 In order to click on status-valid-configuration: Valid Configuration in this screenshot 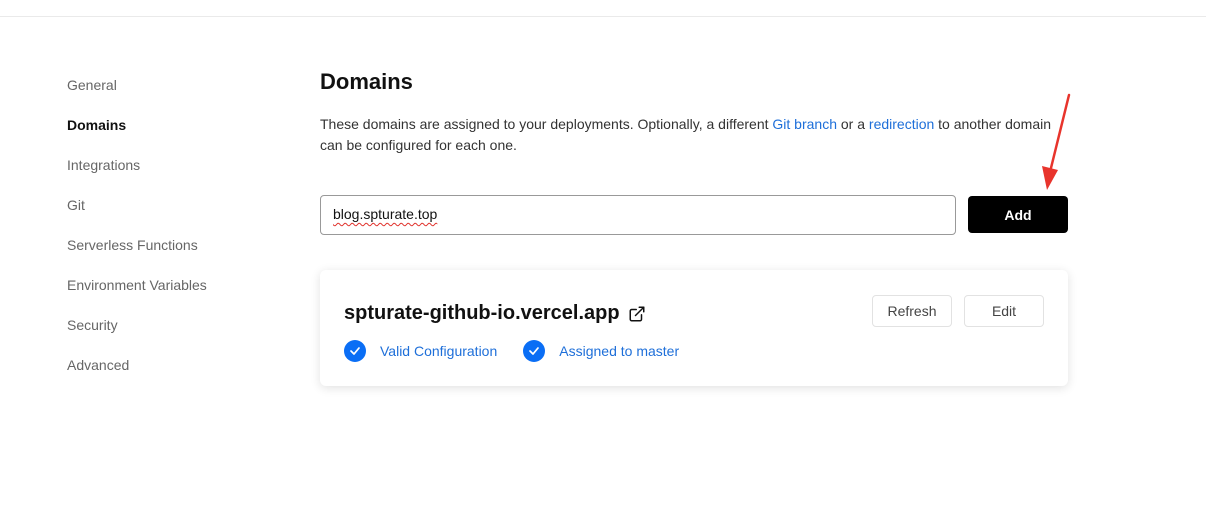, I will do `click(420, 351)`.